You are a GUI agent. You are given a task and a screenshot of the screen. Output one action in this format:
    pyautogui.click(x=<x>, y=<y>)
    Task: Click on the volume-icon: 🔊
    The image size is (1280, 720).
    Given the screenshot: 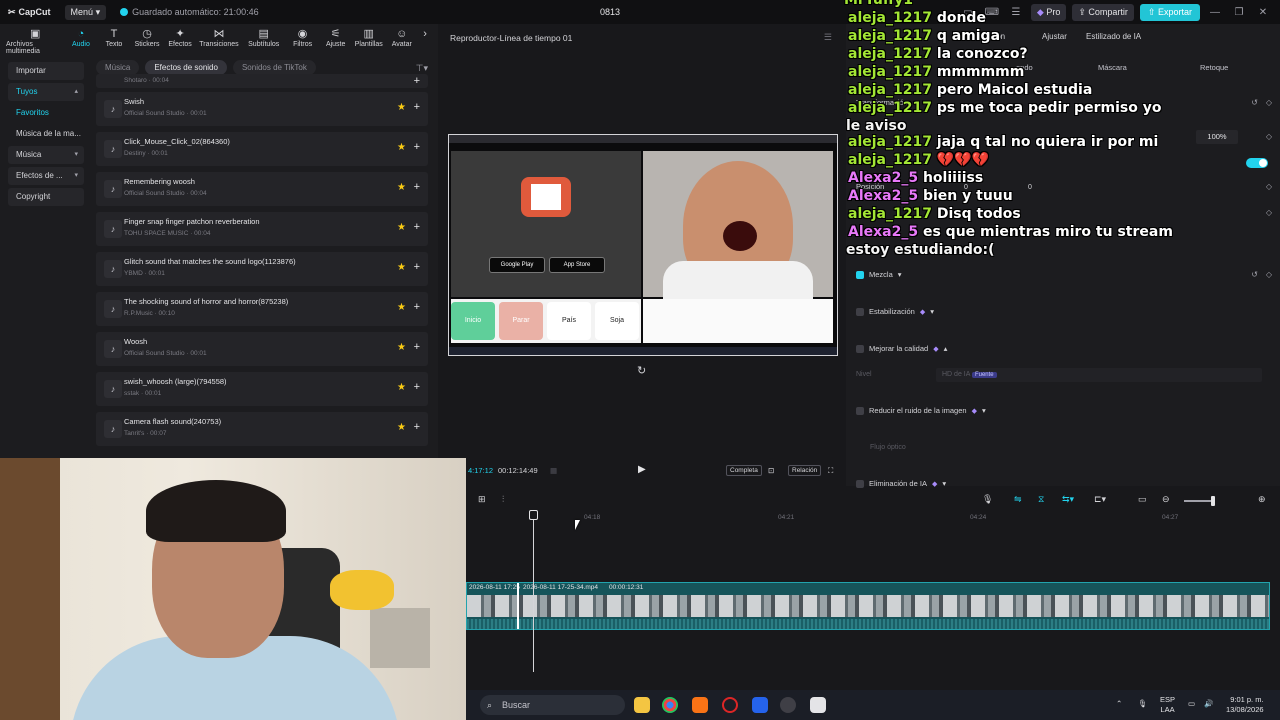 What is the action you would take?
    pyautogui.click(x=1208, y=704)
    